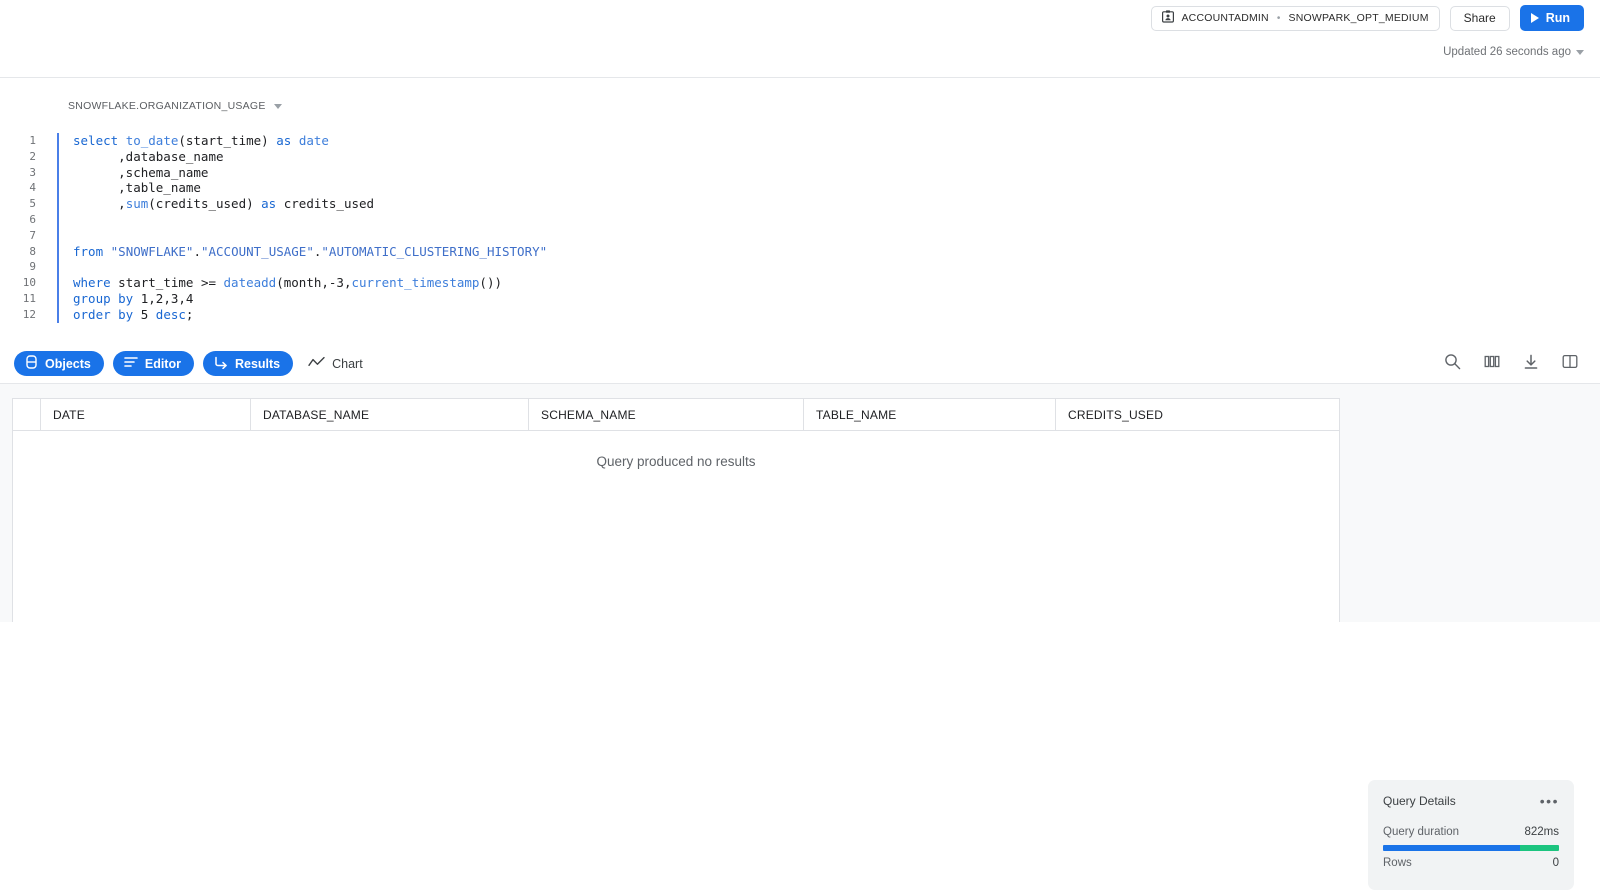 The height and width of the screenshot is (890, 1600). I want to click on tab-objects: Objects, so click(59, 363).